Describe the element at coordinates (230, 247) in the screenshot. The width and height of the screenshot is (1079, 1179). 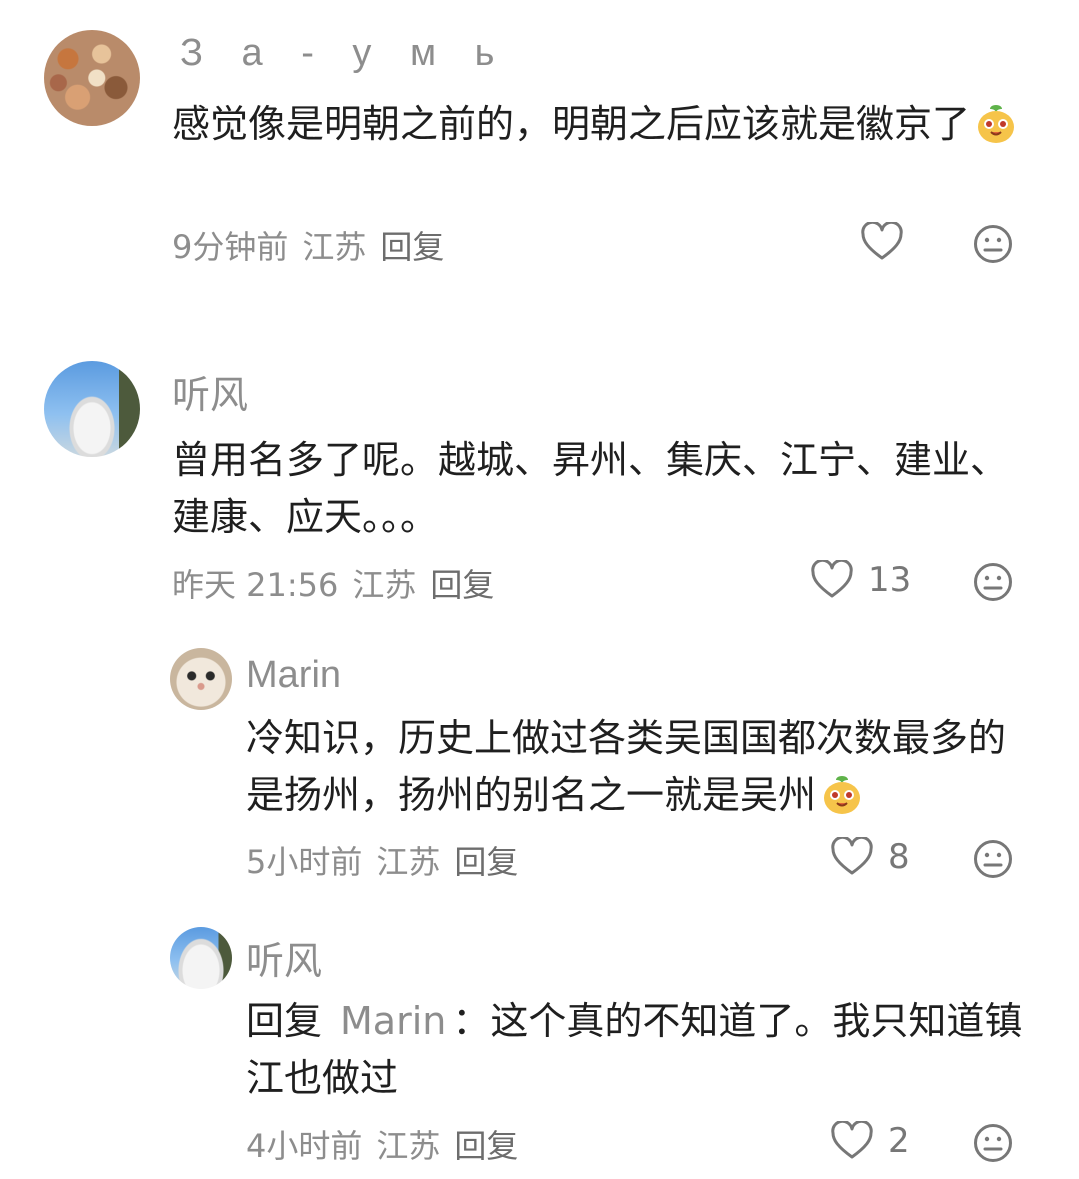
I see `timestamp: 9分钟前` at that location.